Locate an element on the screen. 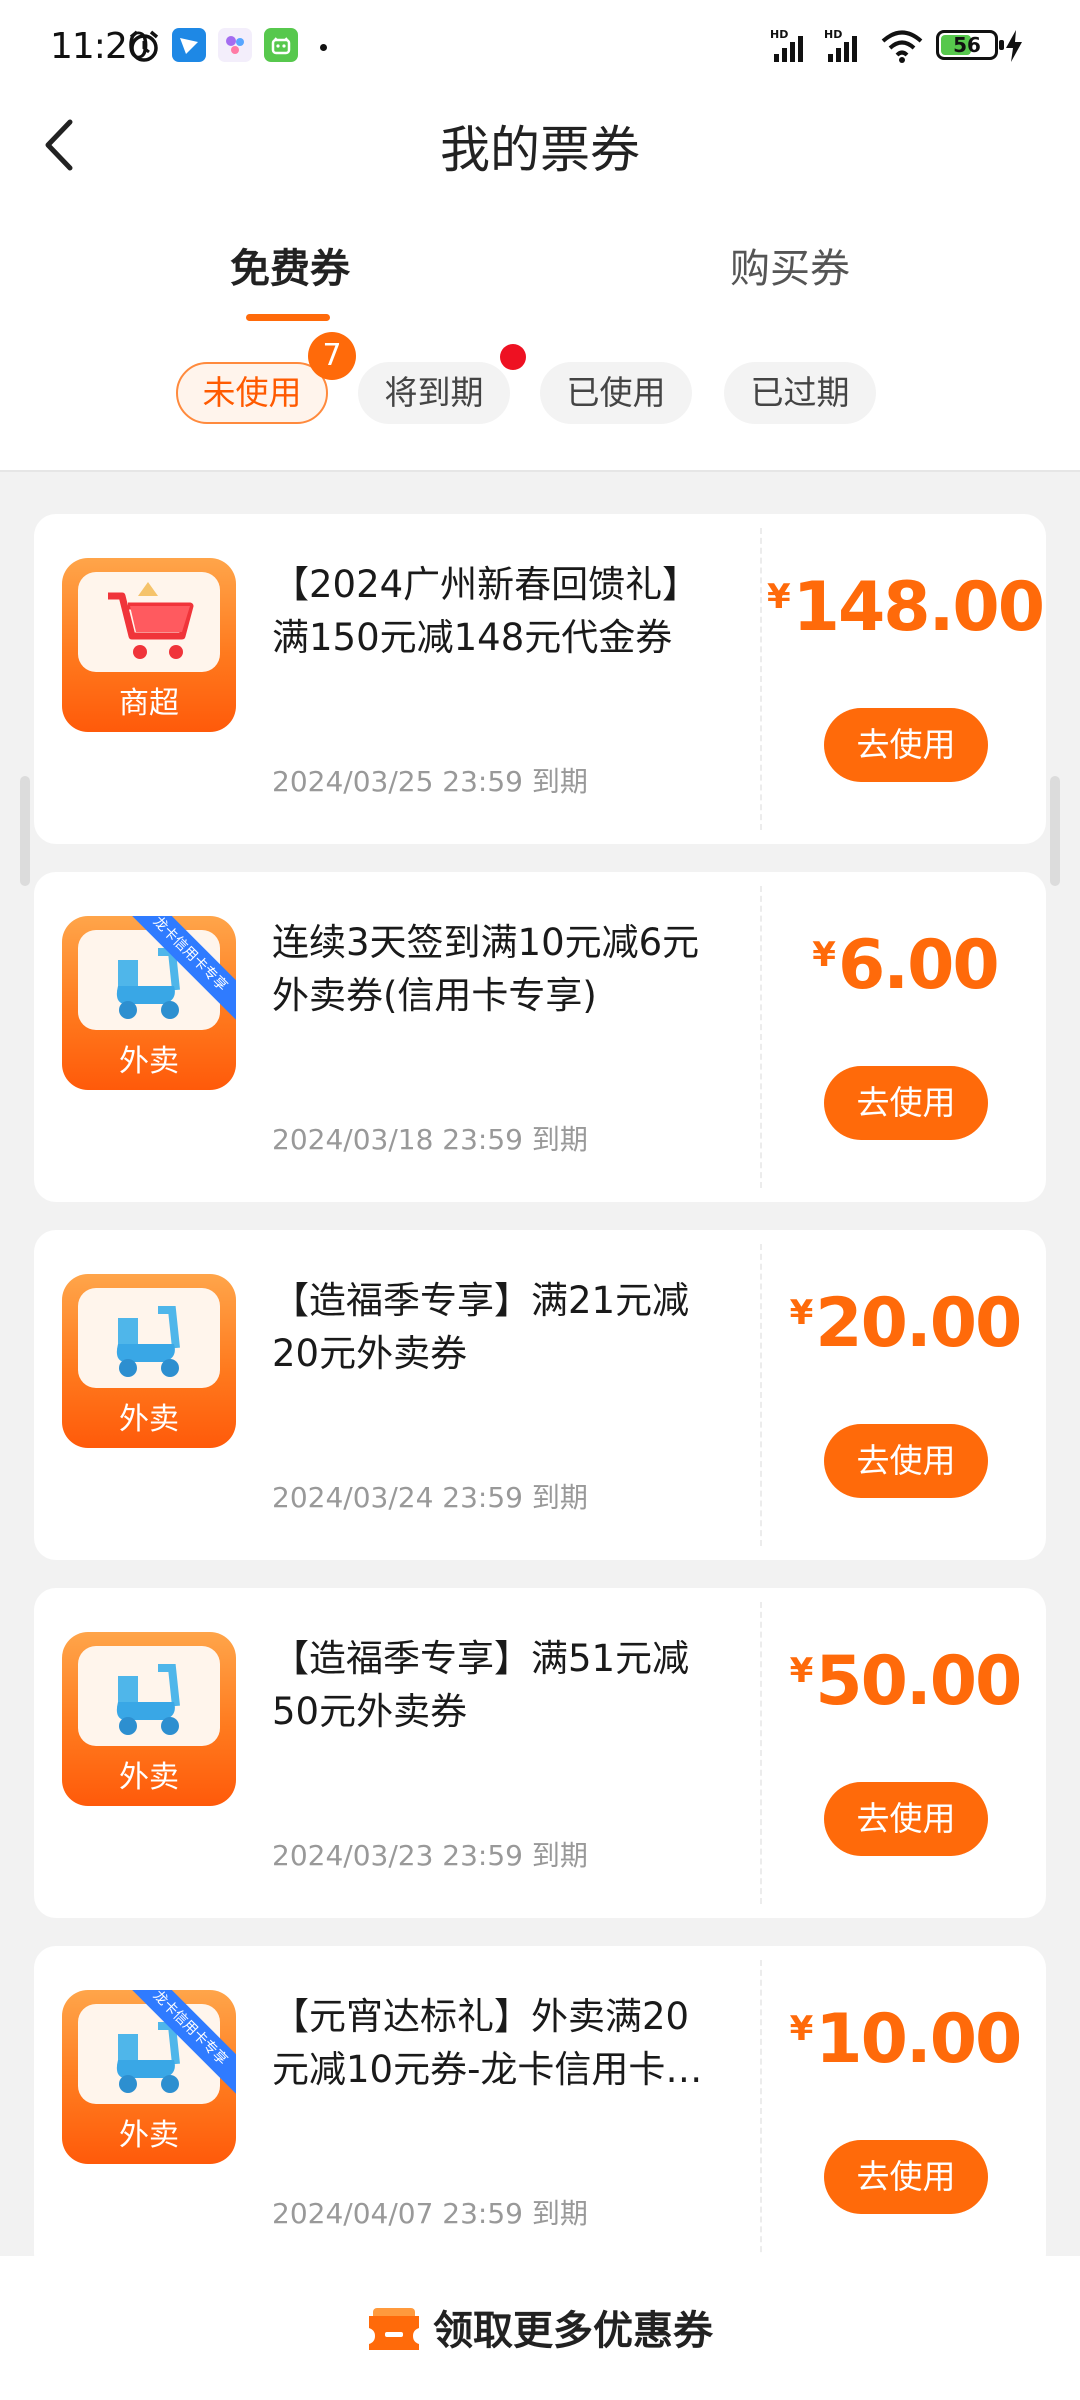 This screenshot has height=2400, width=1080. coupon-amount: ¥148.00 is located at coordinates (905, 607).